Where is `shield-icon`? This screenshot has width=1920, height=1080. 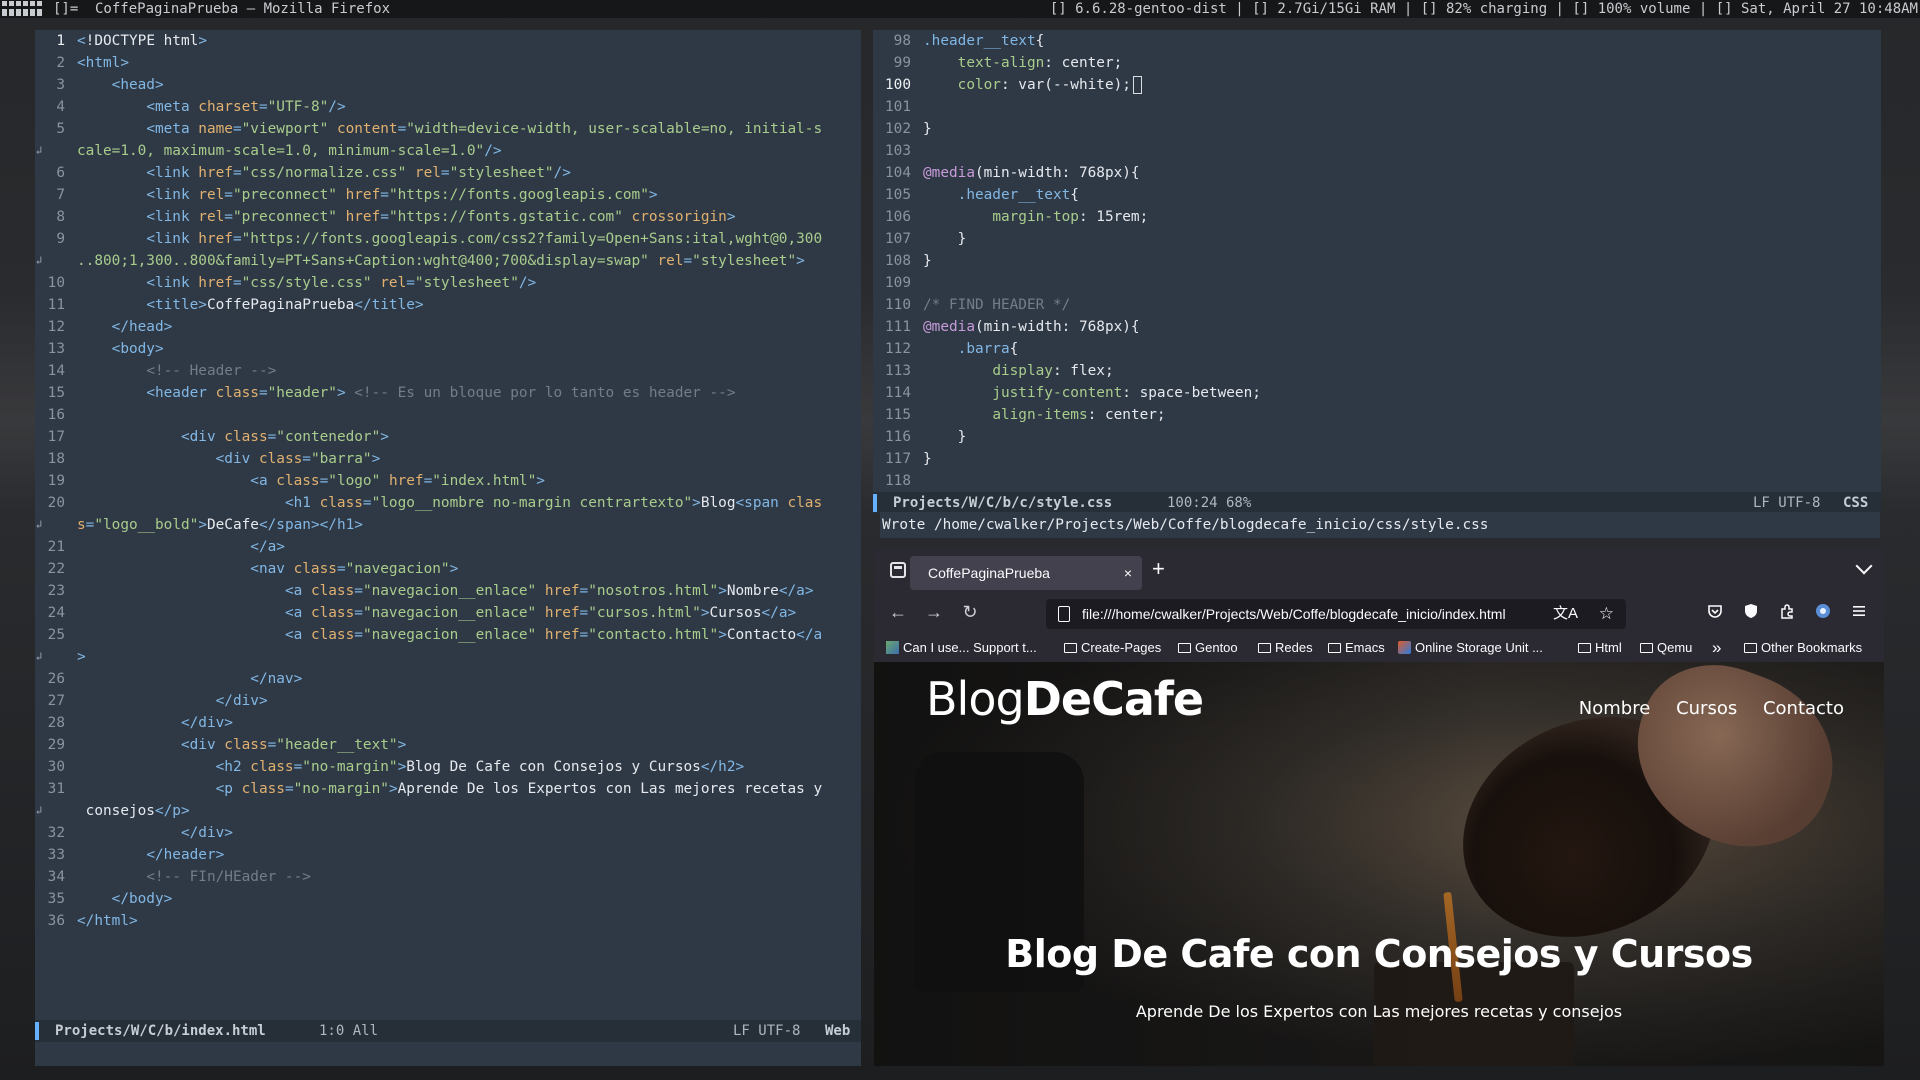 shield-icon is located at coordinates (1751, 613).